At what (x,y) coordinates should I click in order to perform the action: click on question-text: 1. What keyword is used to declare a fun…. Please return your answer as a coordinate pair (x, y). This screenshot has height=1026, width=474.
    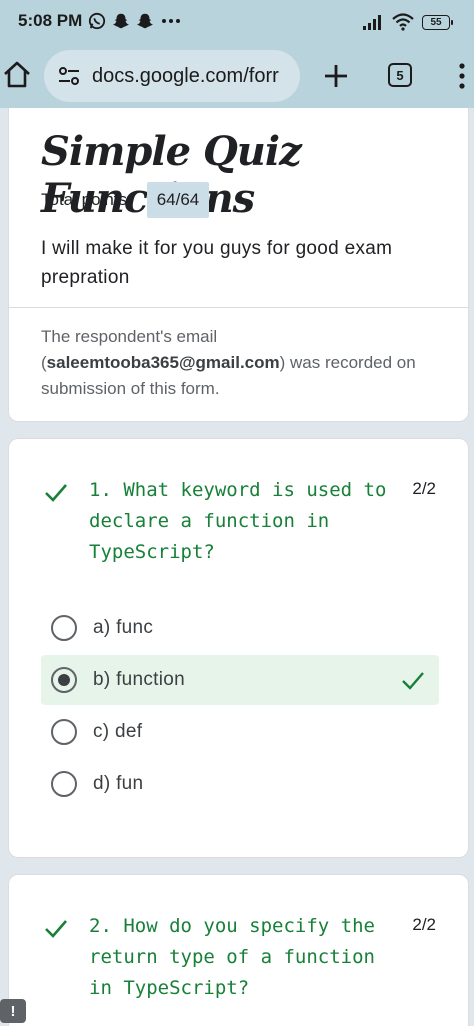
    Looking at the image, I should click on (238, 521).